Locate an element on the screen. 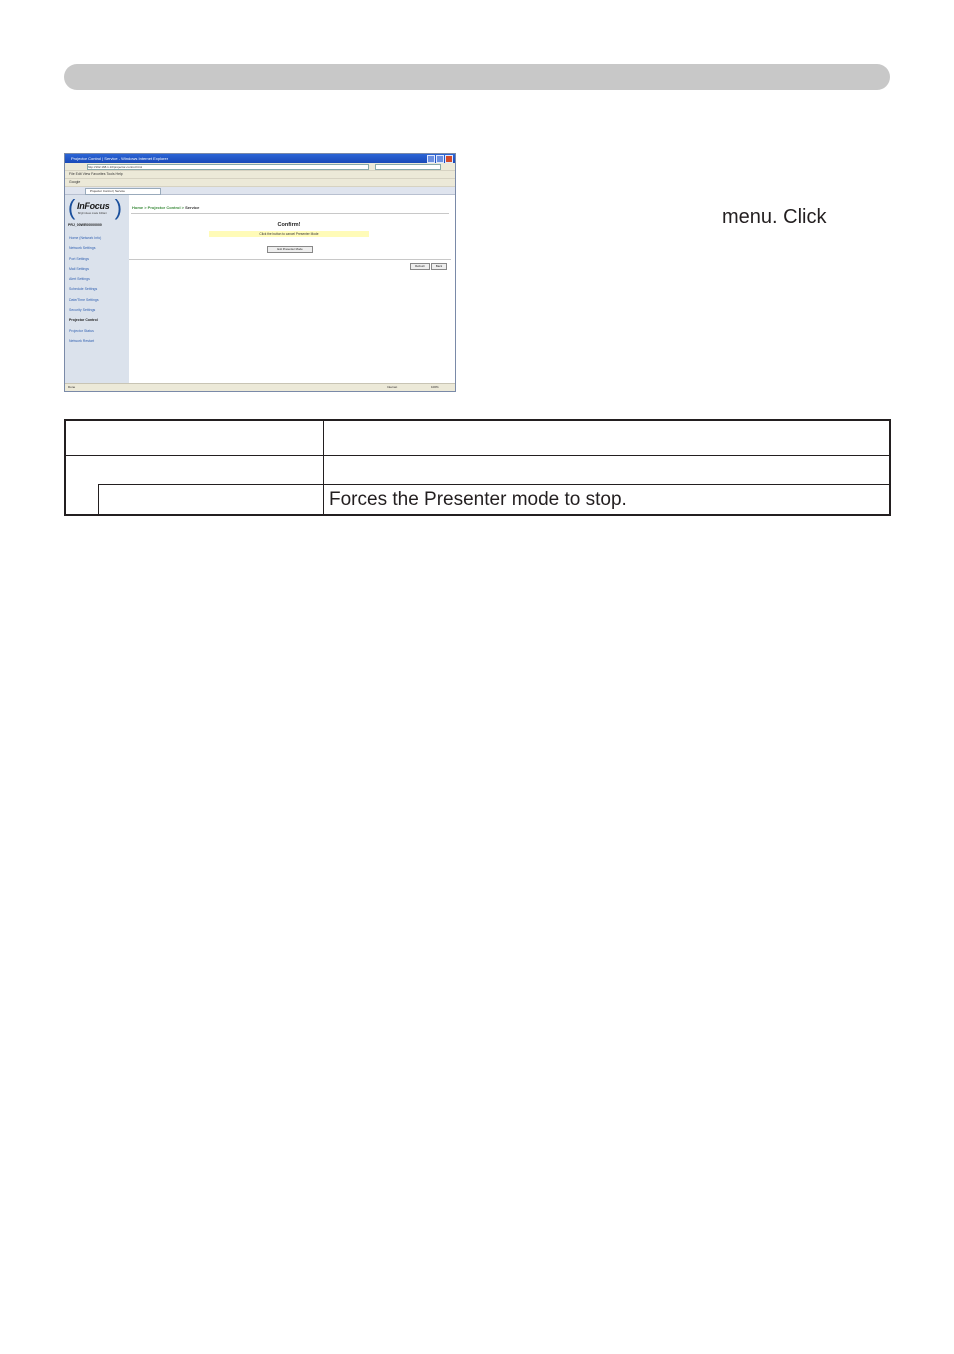 The width and height of the screenshot is (954, 1354). function-table: Forces the Presenter mode to stop. is located at coordinates (477, 467).